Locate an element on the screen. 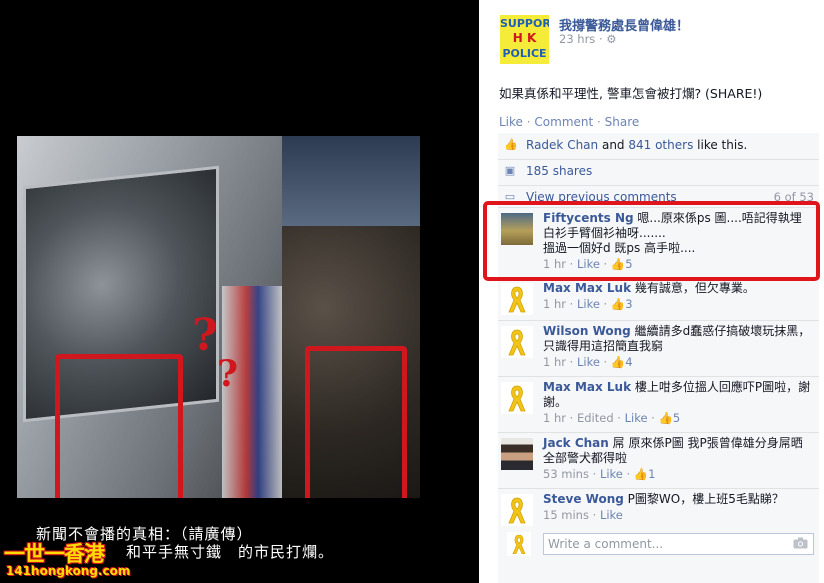  post-time: 23 hrs is located at coordinates (577, 39).